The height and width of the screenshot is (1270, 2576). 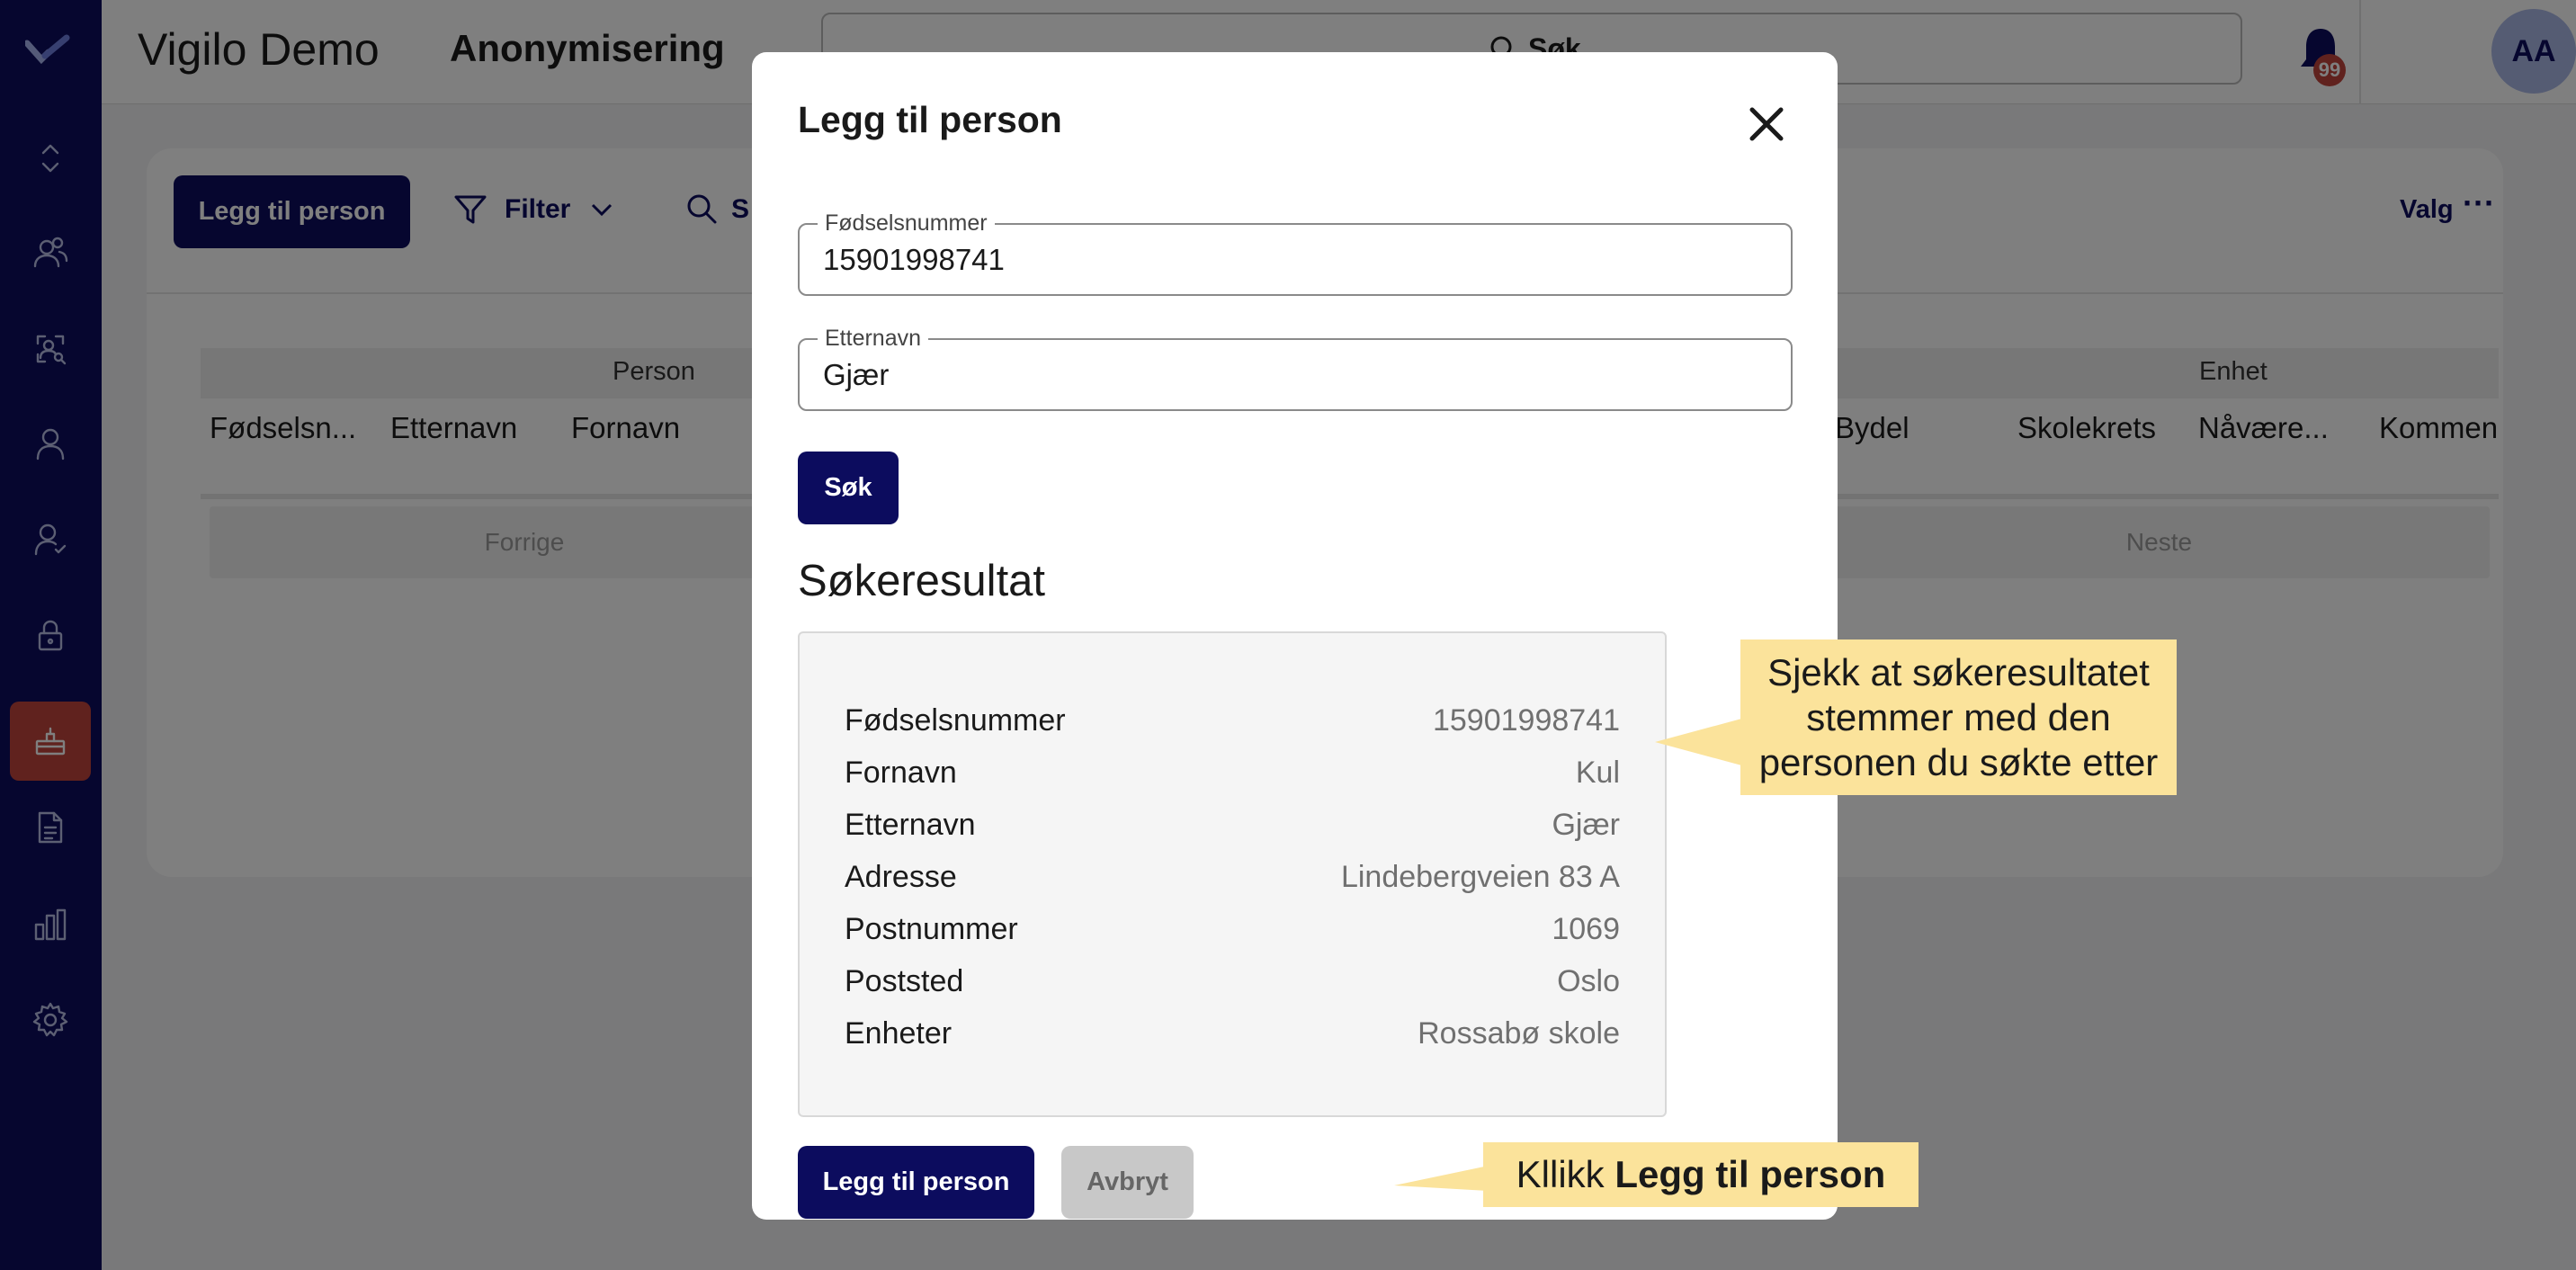 What do you see at coordinates (1750, 1174) in the screenshot?
I see `callout-click-bold: Legg til person` at bounding box center [1750, 1174].